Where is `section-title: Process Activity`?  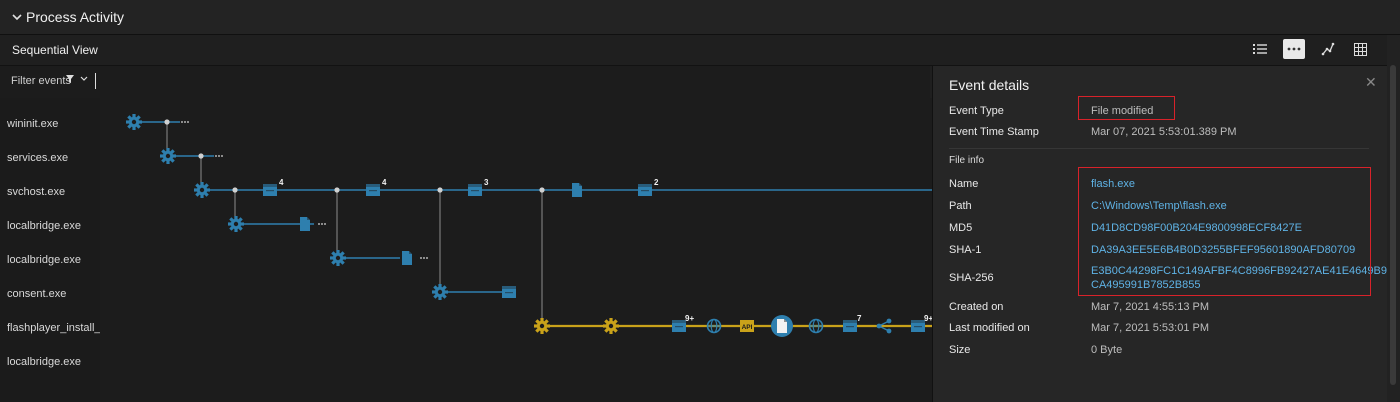 section-title: Process Activity is located at coordinates (75, 17).